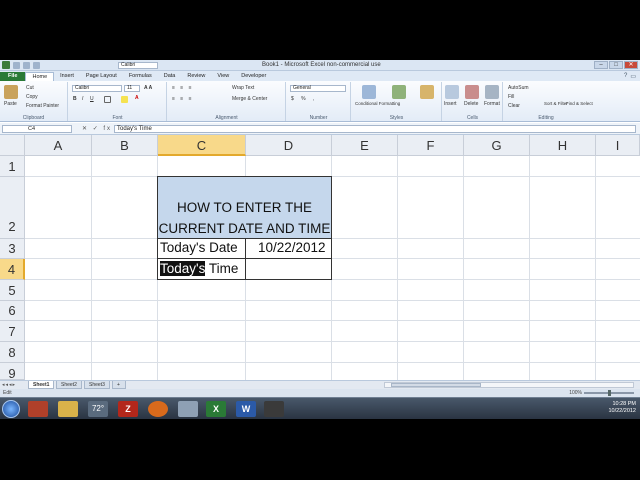 The width and height of the screenshot is (640, 480). Describe the element at coordinates (377, 103) in the screenshot. I see `conditional-formatting-label: Conditional Formatting` at that location.